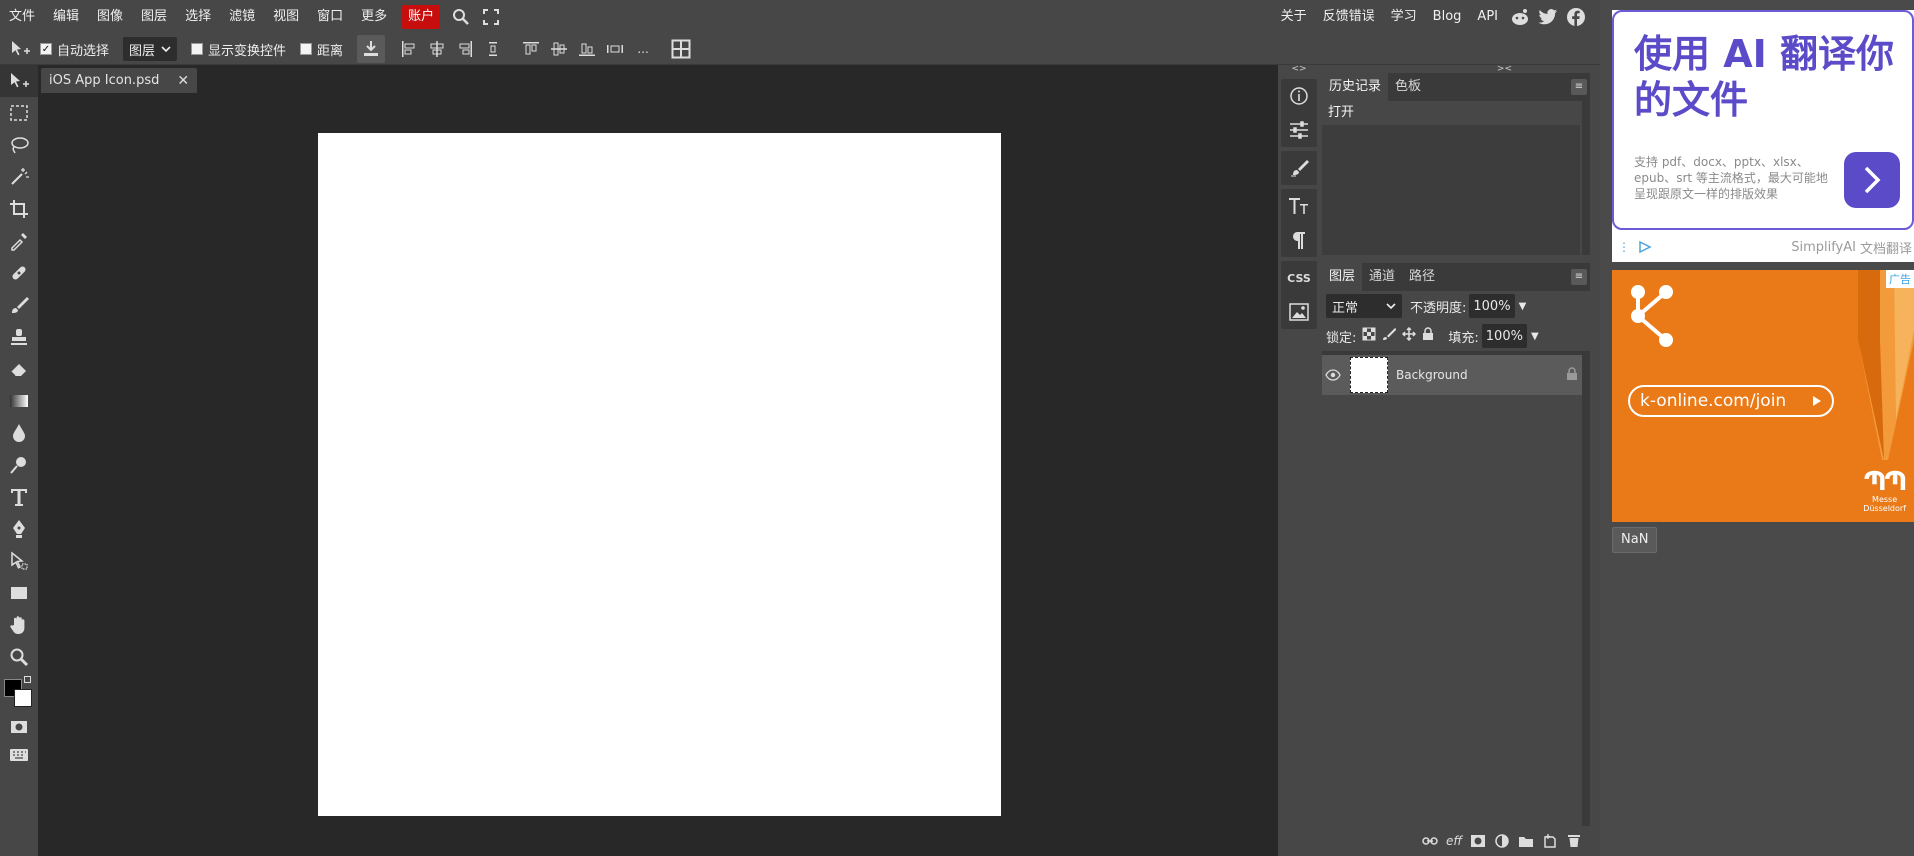  I want to click on image-icon, so click(1299, 312).